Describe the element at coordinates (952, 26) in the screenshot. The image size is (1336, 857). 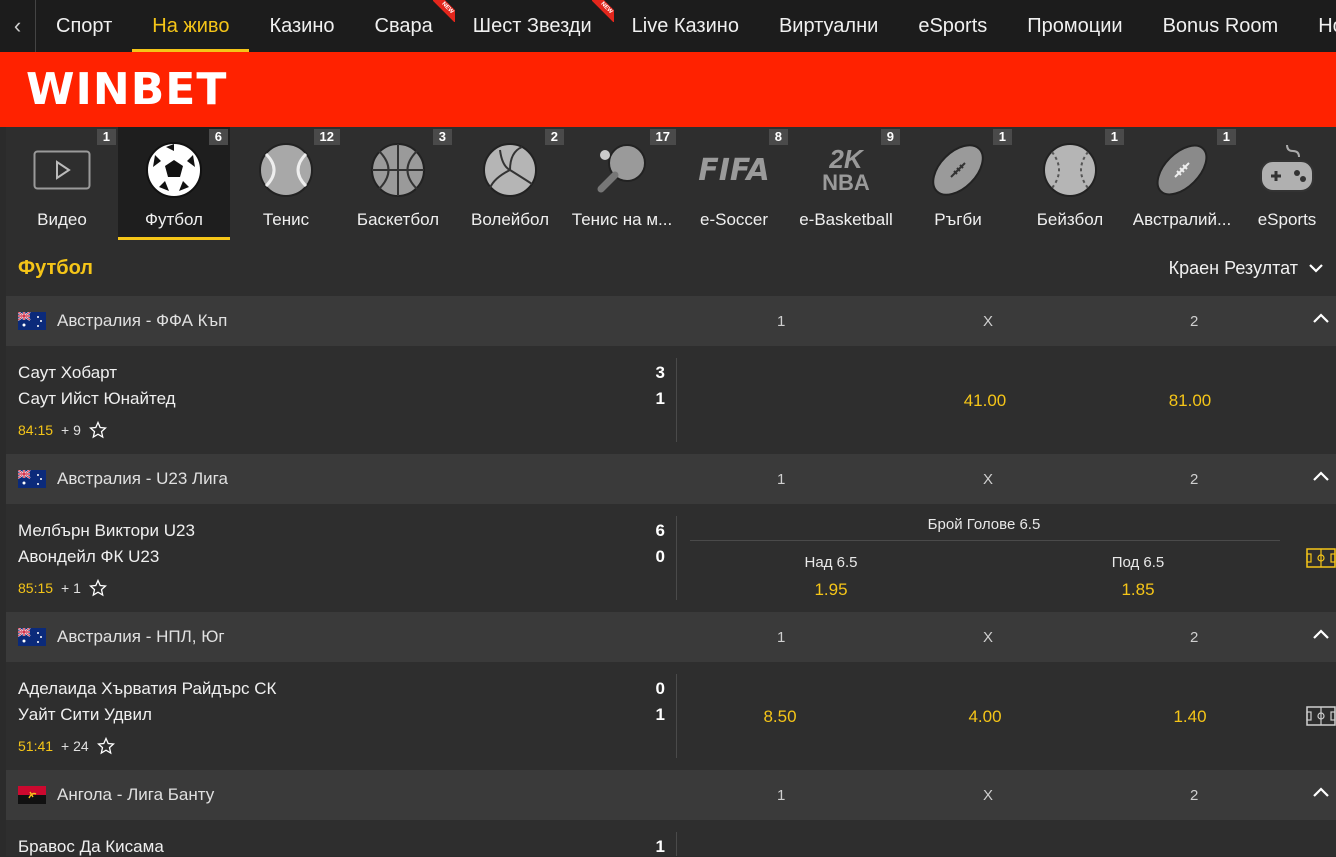
I see `nav-item-esports: eSports` at that location.